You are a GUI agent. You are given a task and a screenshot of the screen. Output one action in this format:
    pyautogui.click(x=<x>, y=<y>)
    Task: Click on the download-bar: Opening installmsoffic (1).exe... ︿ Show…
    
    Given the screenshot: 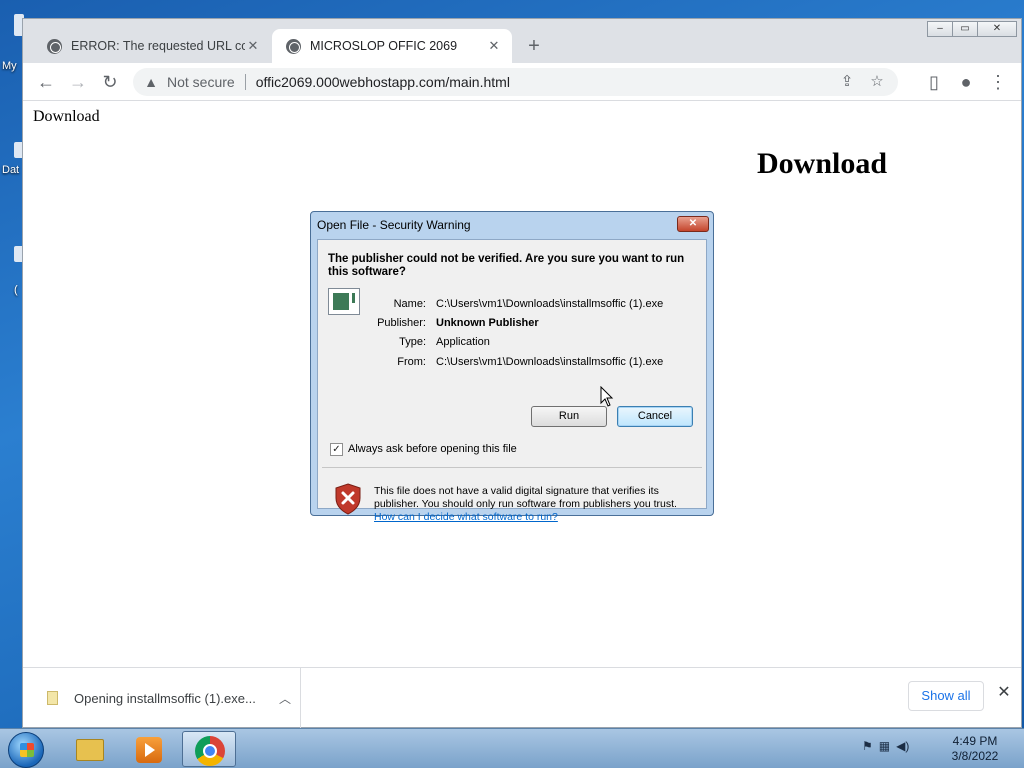 What is the action you would take?
    pyautogui.click(x=522, y=697)
    